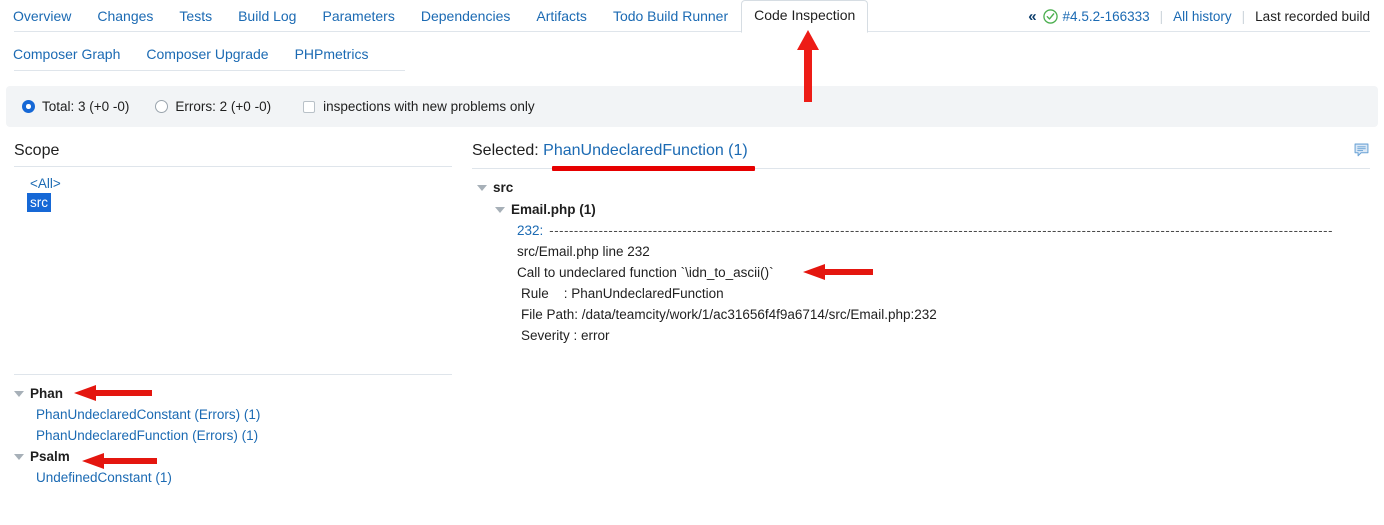 This screenshot has height=525, width=1384. What do you see at coordinates (45, 183) in the screenshot?
I see `scope-item-all: <All>` at bounding box center [45, 183].